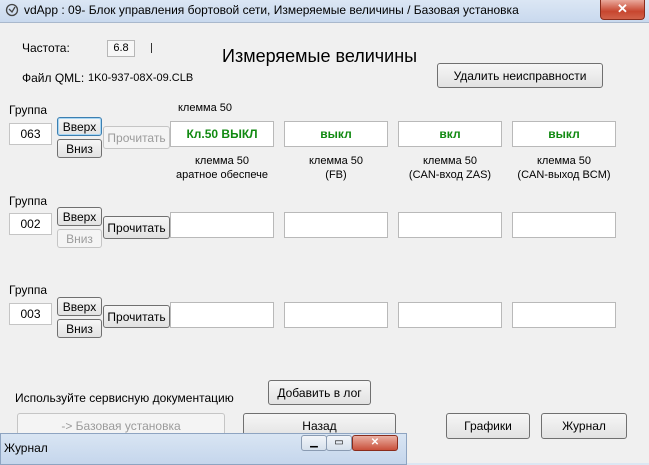 This screenshot has height=465, width=649. What do you see at coordinates (79, 306) in the screenshot?
I see `group-3-up-button: Вверх` at bounding box center [79, 306].